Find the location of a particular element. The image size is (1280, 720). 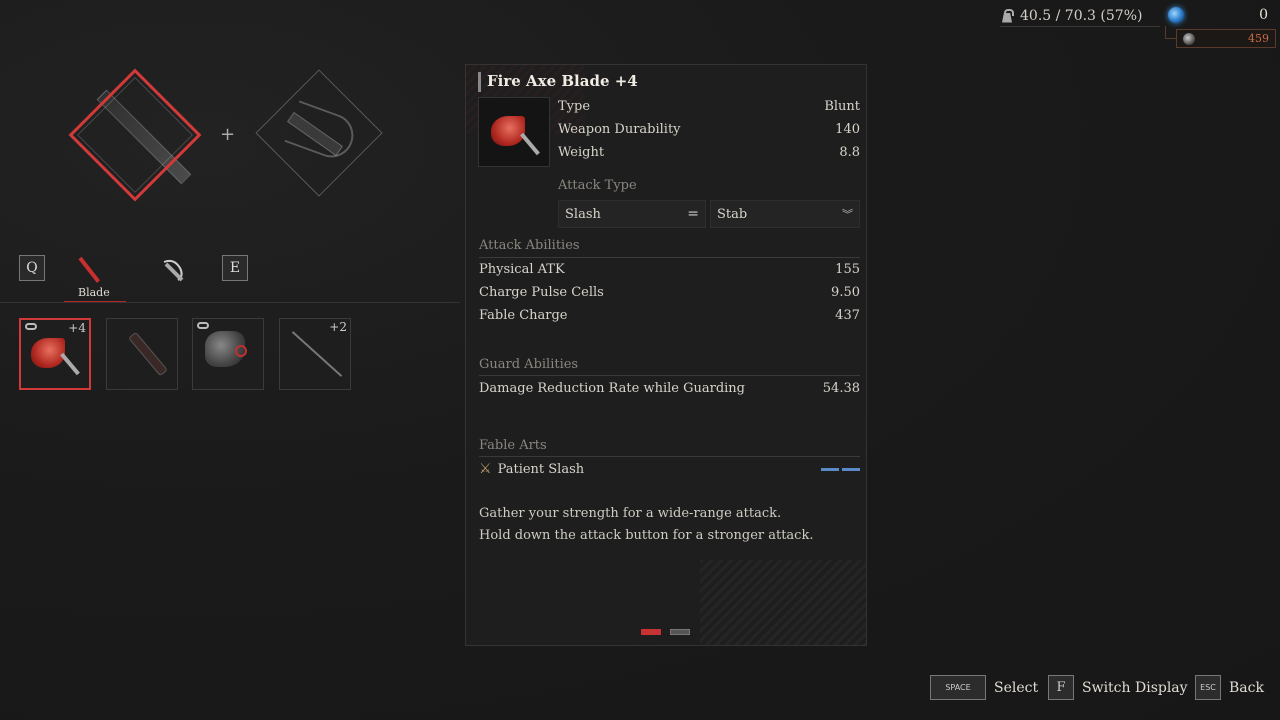

ability-value: 437 is located at coordinates (847, 315).